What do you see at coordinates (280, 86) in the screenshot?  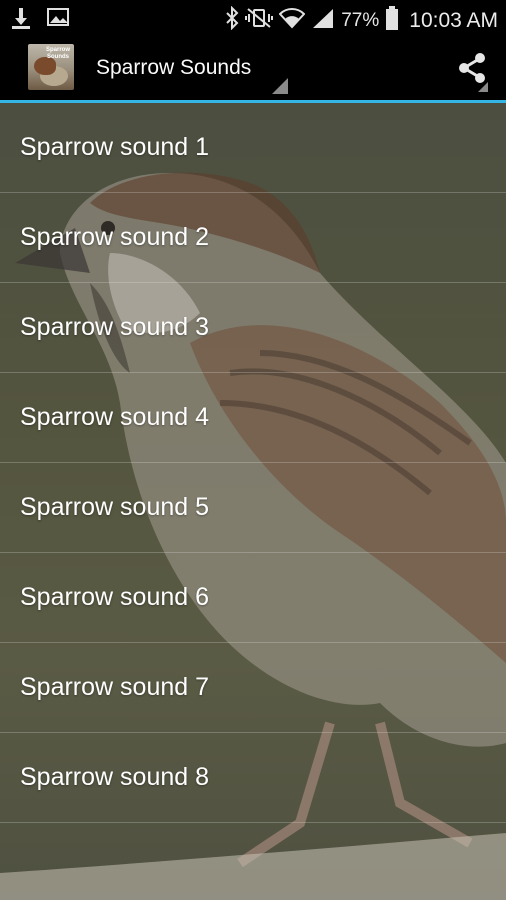 I see `title-spinner-indicator` at bounding box center [280, 86].